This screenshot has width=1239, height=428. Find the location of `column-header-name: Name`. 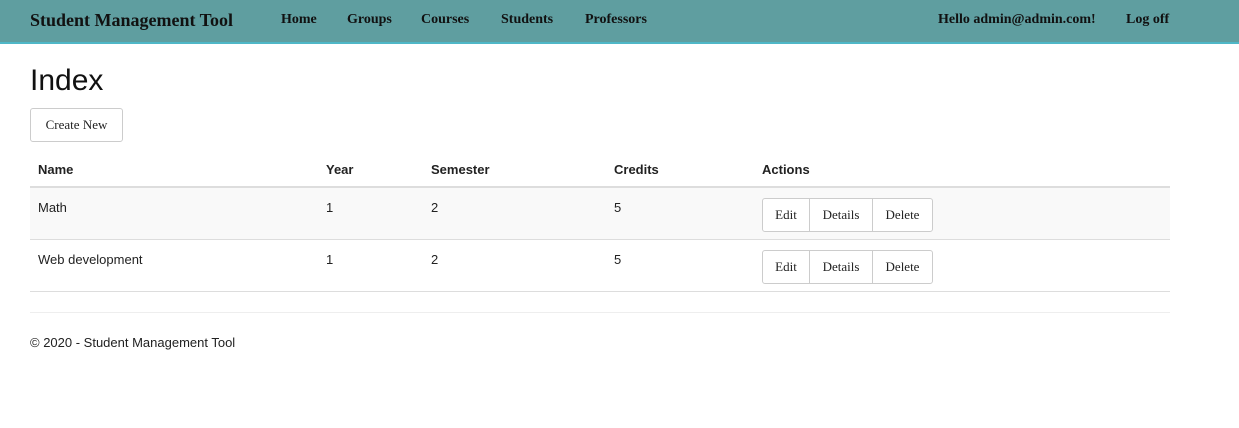

column-header-name: Name is located at coordinates (56, 169).